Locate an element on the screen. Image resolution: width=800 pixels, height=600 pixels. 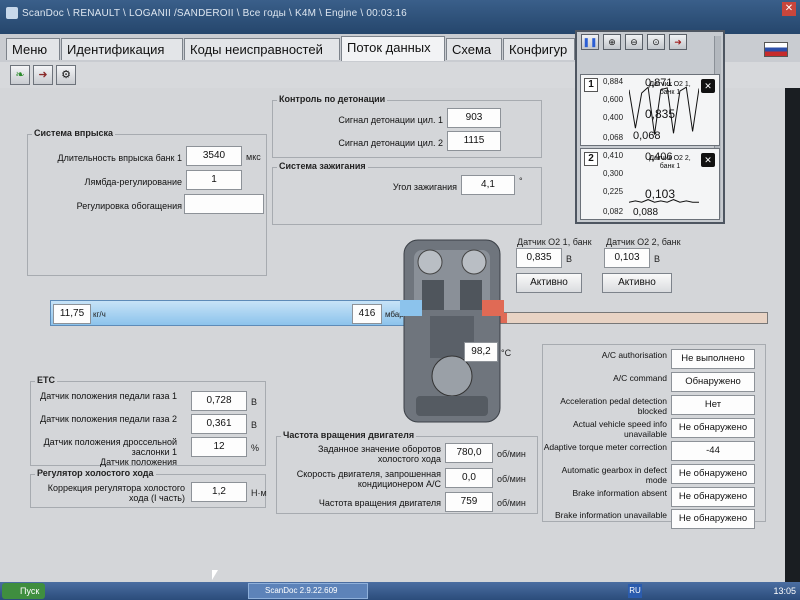
o2-sensor2-value: 0,103 is located at coordinates (627, 258).